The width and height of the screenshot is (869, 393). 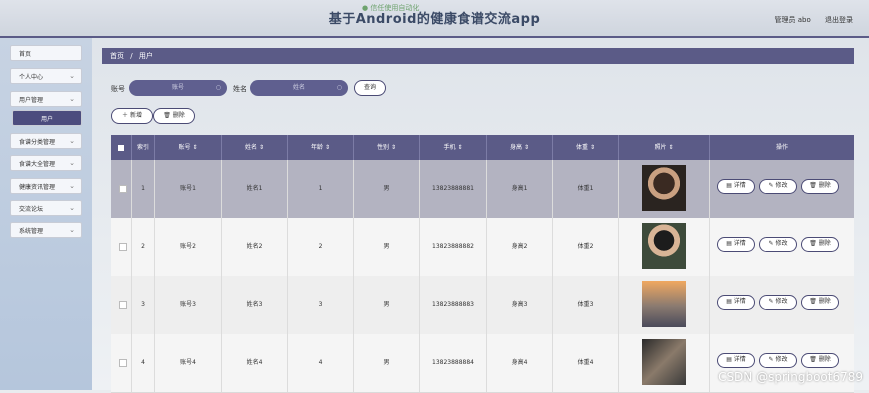 What do you see at coordinates (37, 164) in the screenshot?
I see `sidebar-item-label: 食谱大全管理` at bounding box center [37, 164].